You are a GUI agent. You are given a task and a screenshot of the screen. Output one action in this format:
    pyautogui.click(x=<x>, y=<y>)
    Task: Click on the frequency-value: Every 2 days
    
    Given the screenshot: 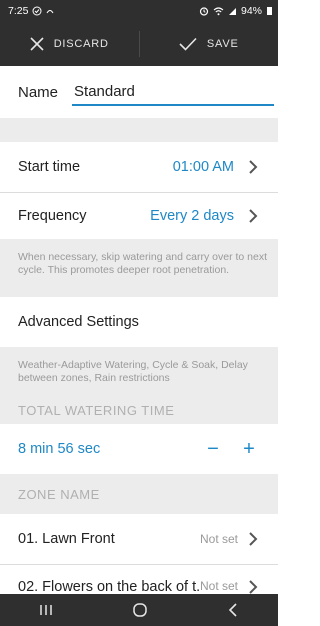 What is the action you would take?
    pyautogui.click(x=192, y=216)
    